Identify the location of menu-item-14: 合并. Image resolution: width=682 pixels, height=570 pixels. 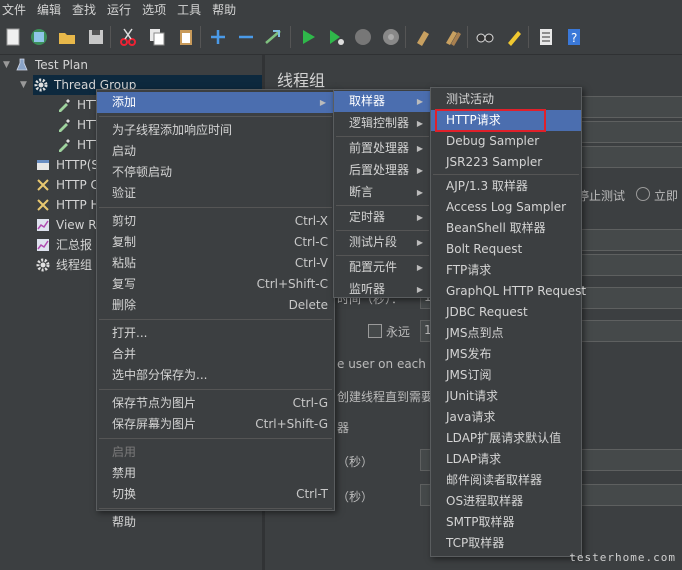
(215, 354).